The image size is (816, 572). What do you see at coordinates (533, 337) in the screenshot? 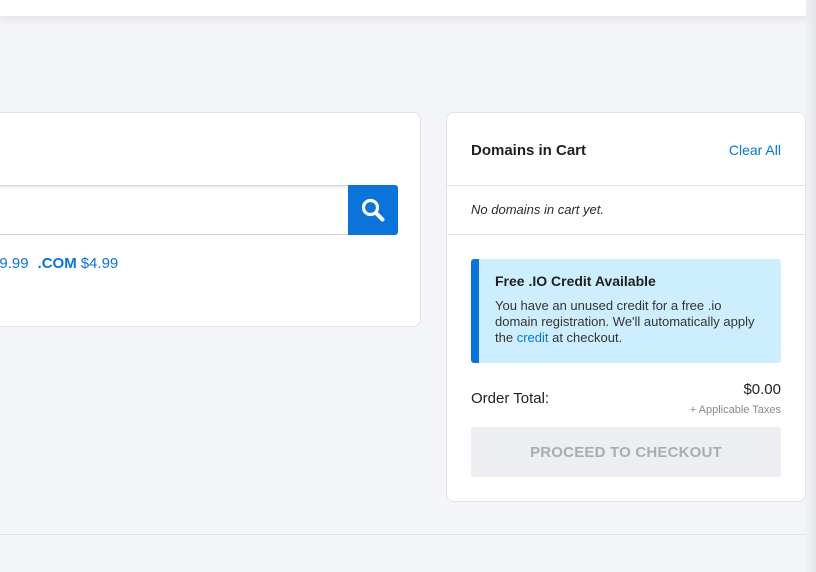
I see `credit-link: credit` at bounding box center [533, 337].